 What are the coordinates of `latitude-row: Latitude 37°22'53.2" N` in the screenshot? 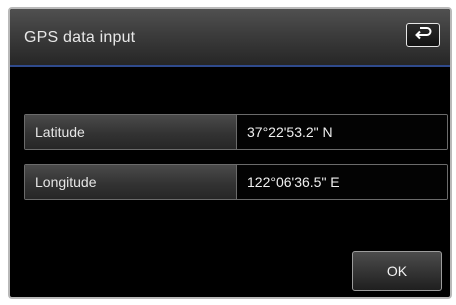 It's located at (236, 132).